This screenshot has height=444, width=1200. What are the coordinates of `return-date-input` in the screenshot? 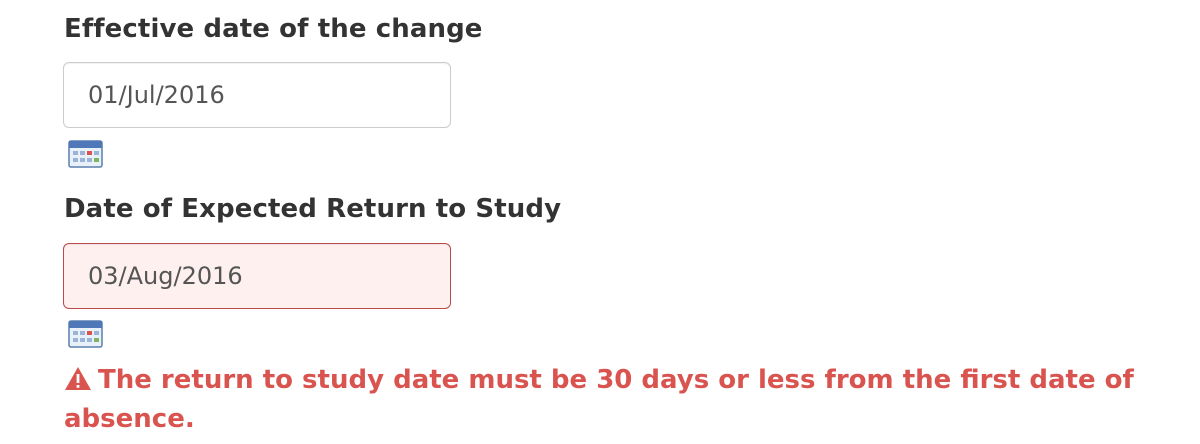 It's located at (257, 276).